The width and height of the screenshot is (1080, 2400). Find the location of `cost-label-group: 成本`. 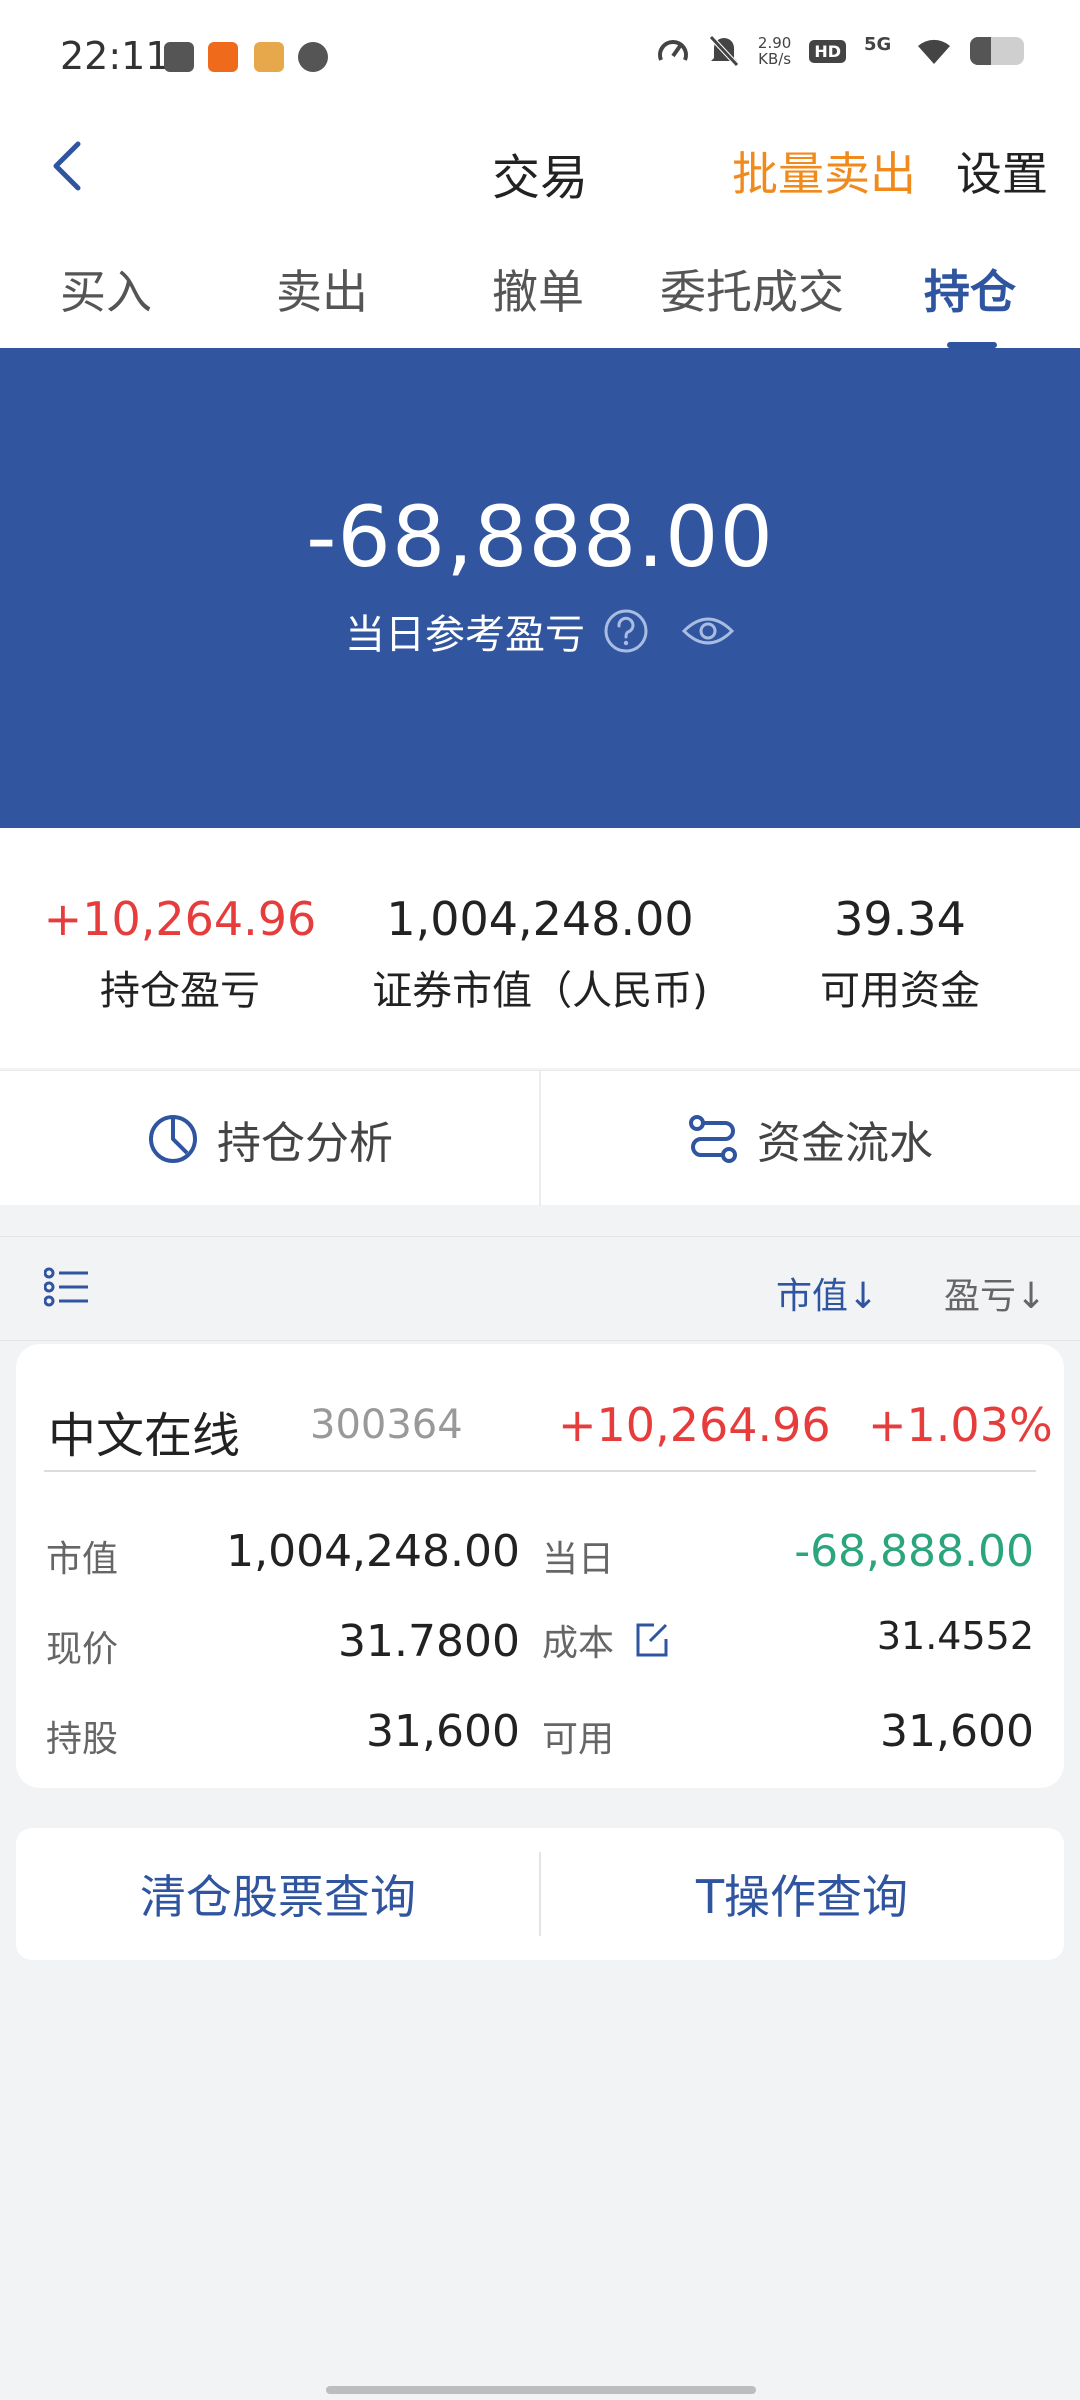

cost-label-group: 成本 is located at coordinates (606, 1640).